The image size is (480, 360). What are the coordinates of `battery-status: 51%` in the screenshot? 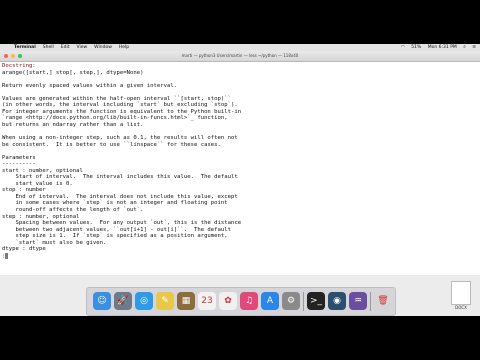 It's located at (416, 47).